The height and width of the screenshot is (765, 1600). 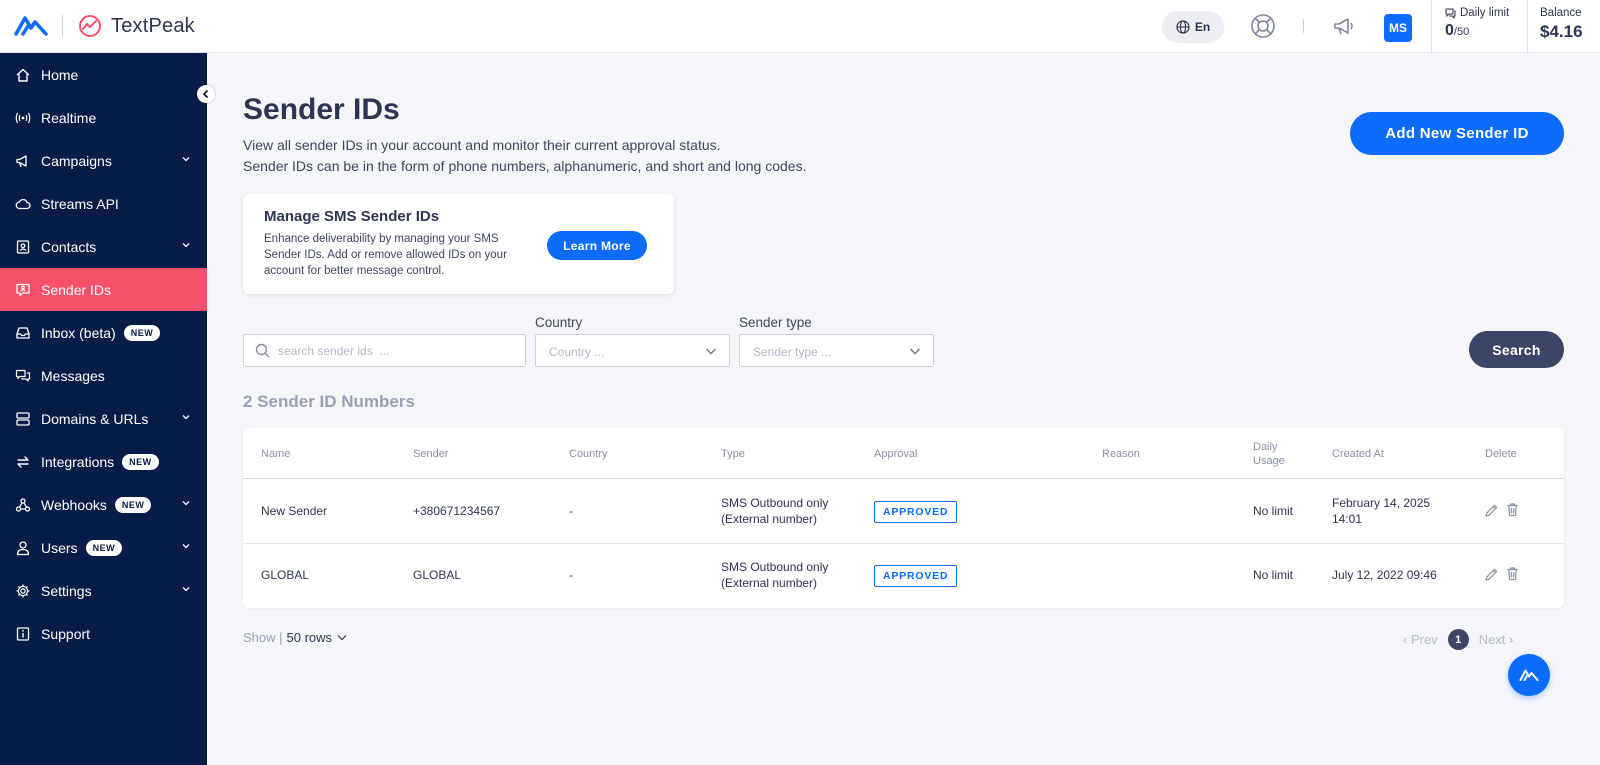 I want to click on sidebar-item-streams-api: Streams API, so click(x=103, y=203).